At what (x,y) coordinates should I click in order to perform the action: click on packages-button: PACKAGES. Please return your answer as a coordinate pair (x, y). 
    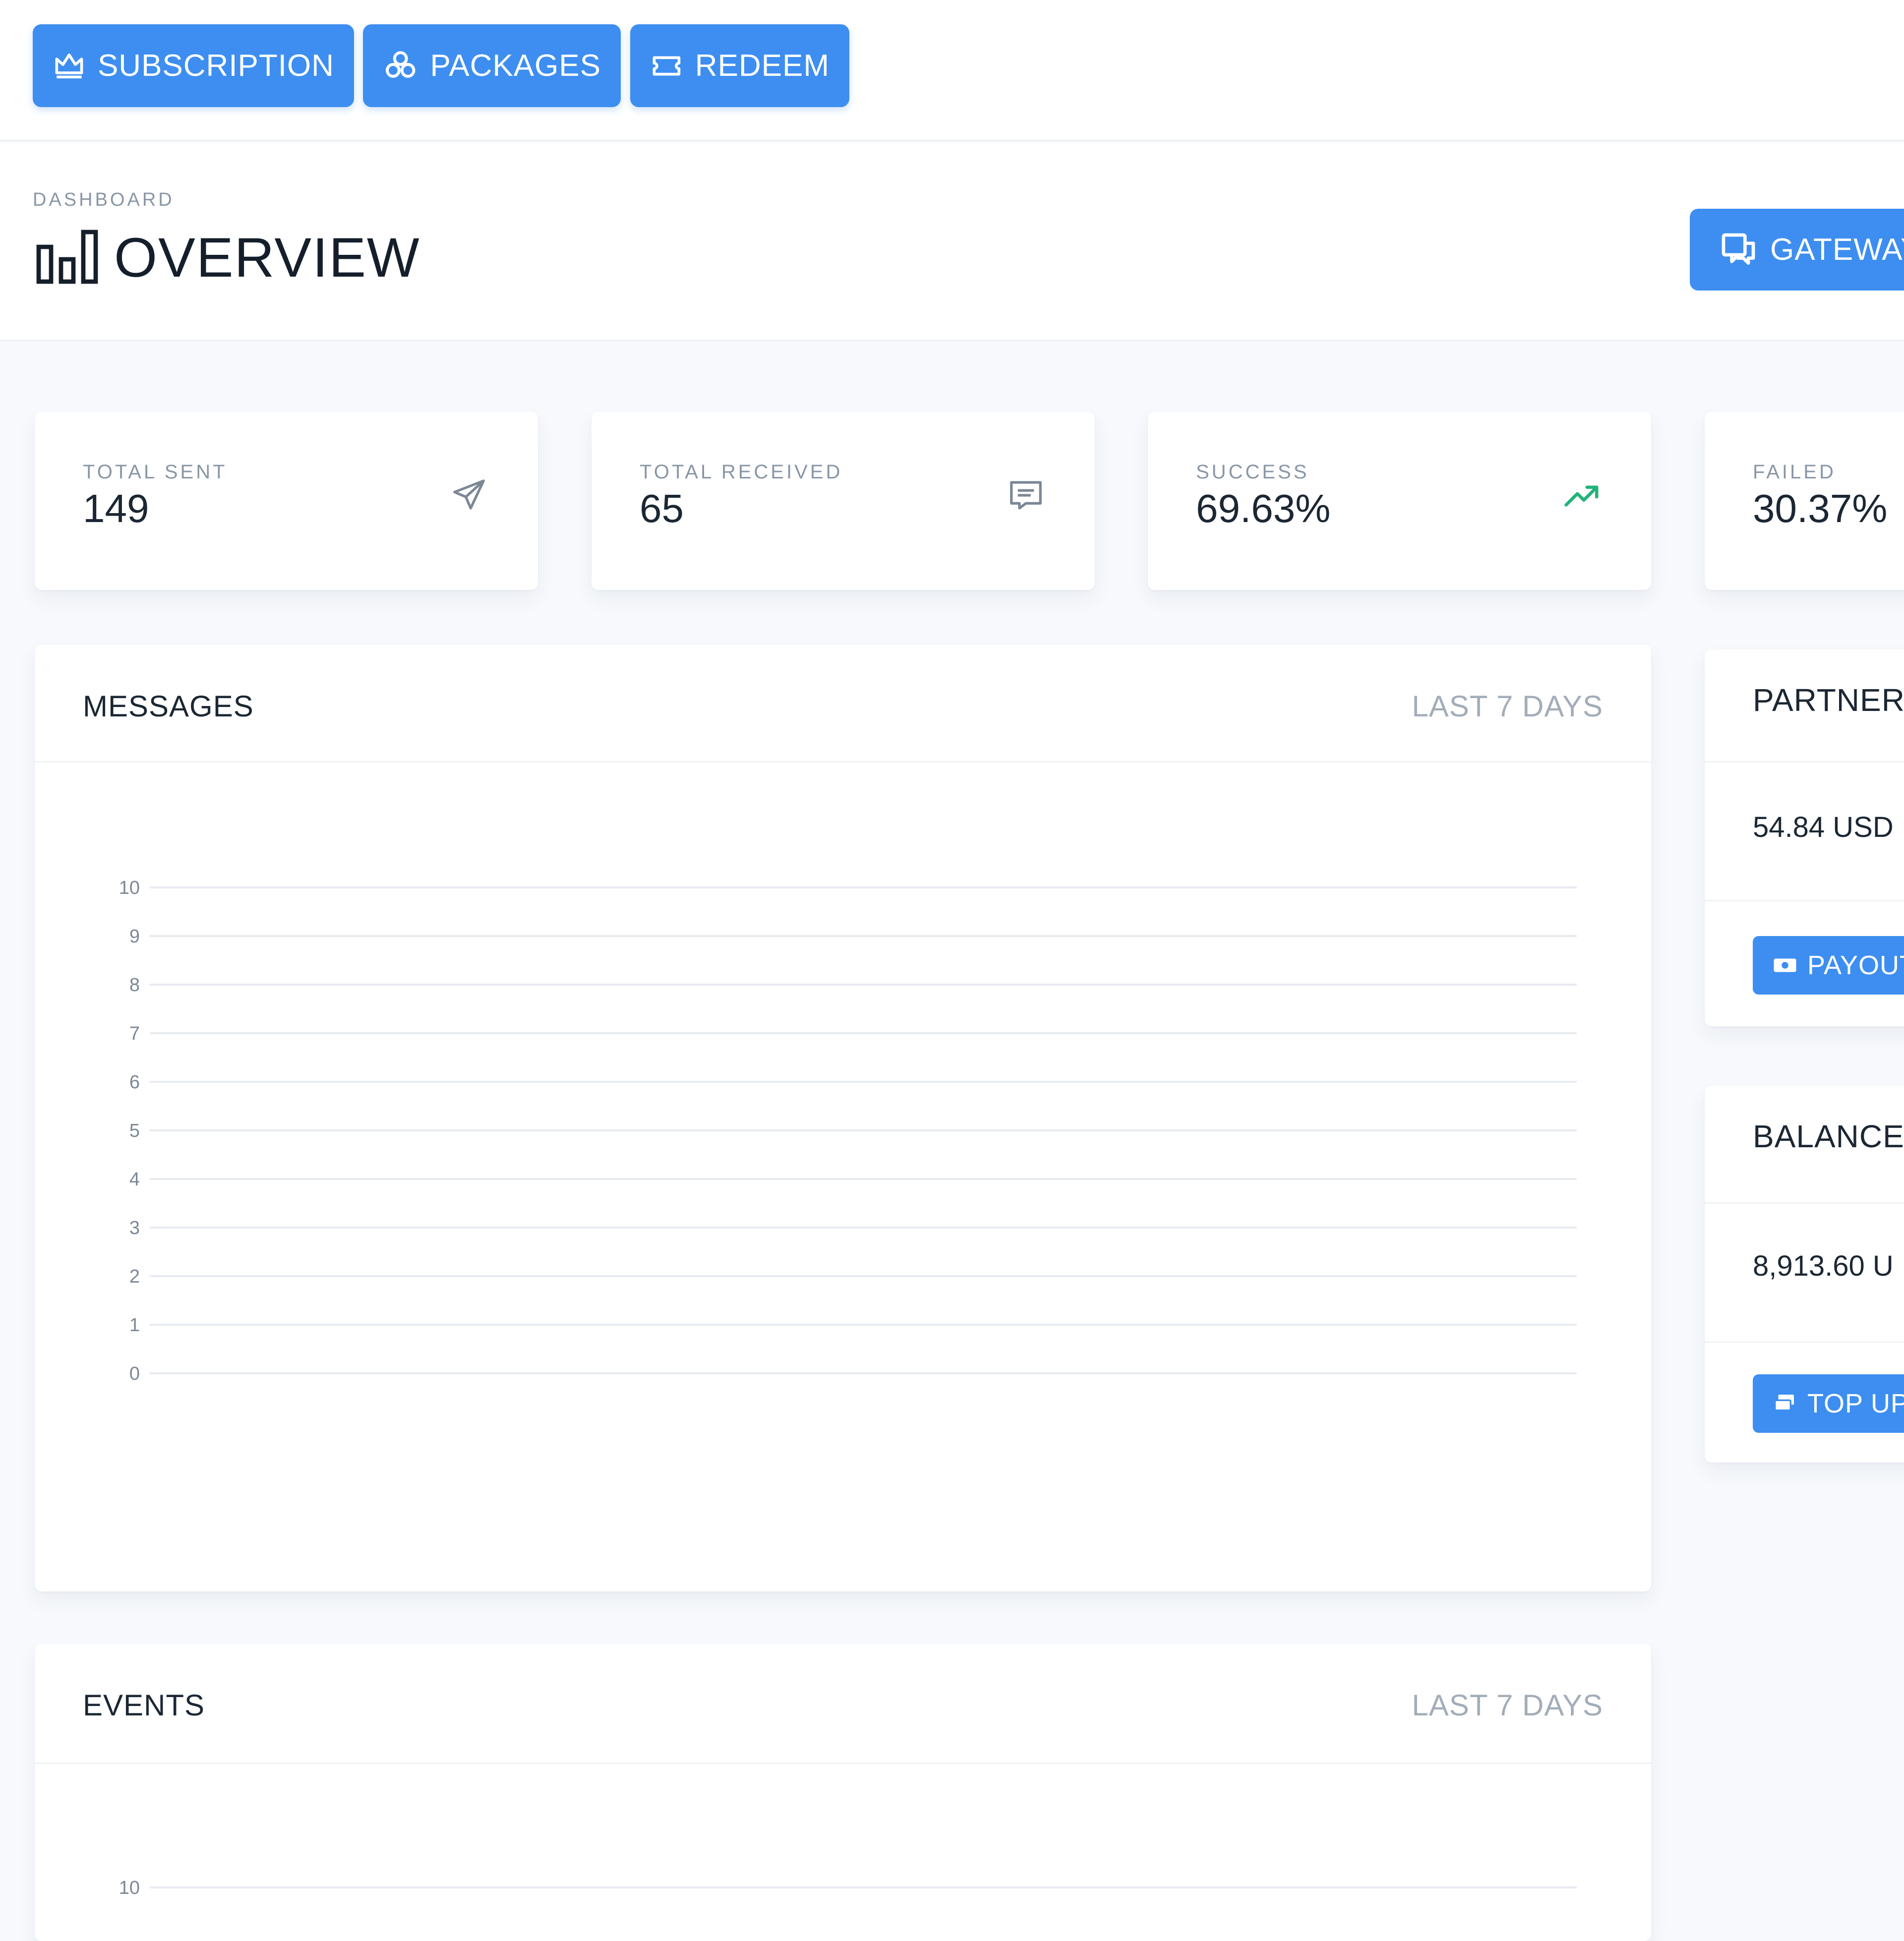
    Looking at the image, I should click on (492, 65).